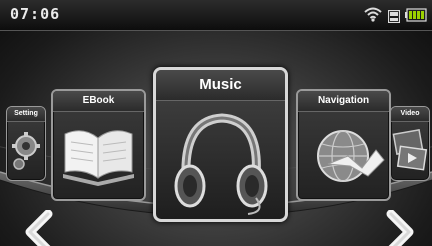  I want to click on video-icon, so click(410, 151).